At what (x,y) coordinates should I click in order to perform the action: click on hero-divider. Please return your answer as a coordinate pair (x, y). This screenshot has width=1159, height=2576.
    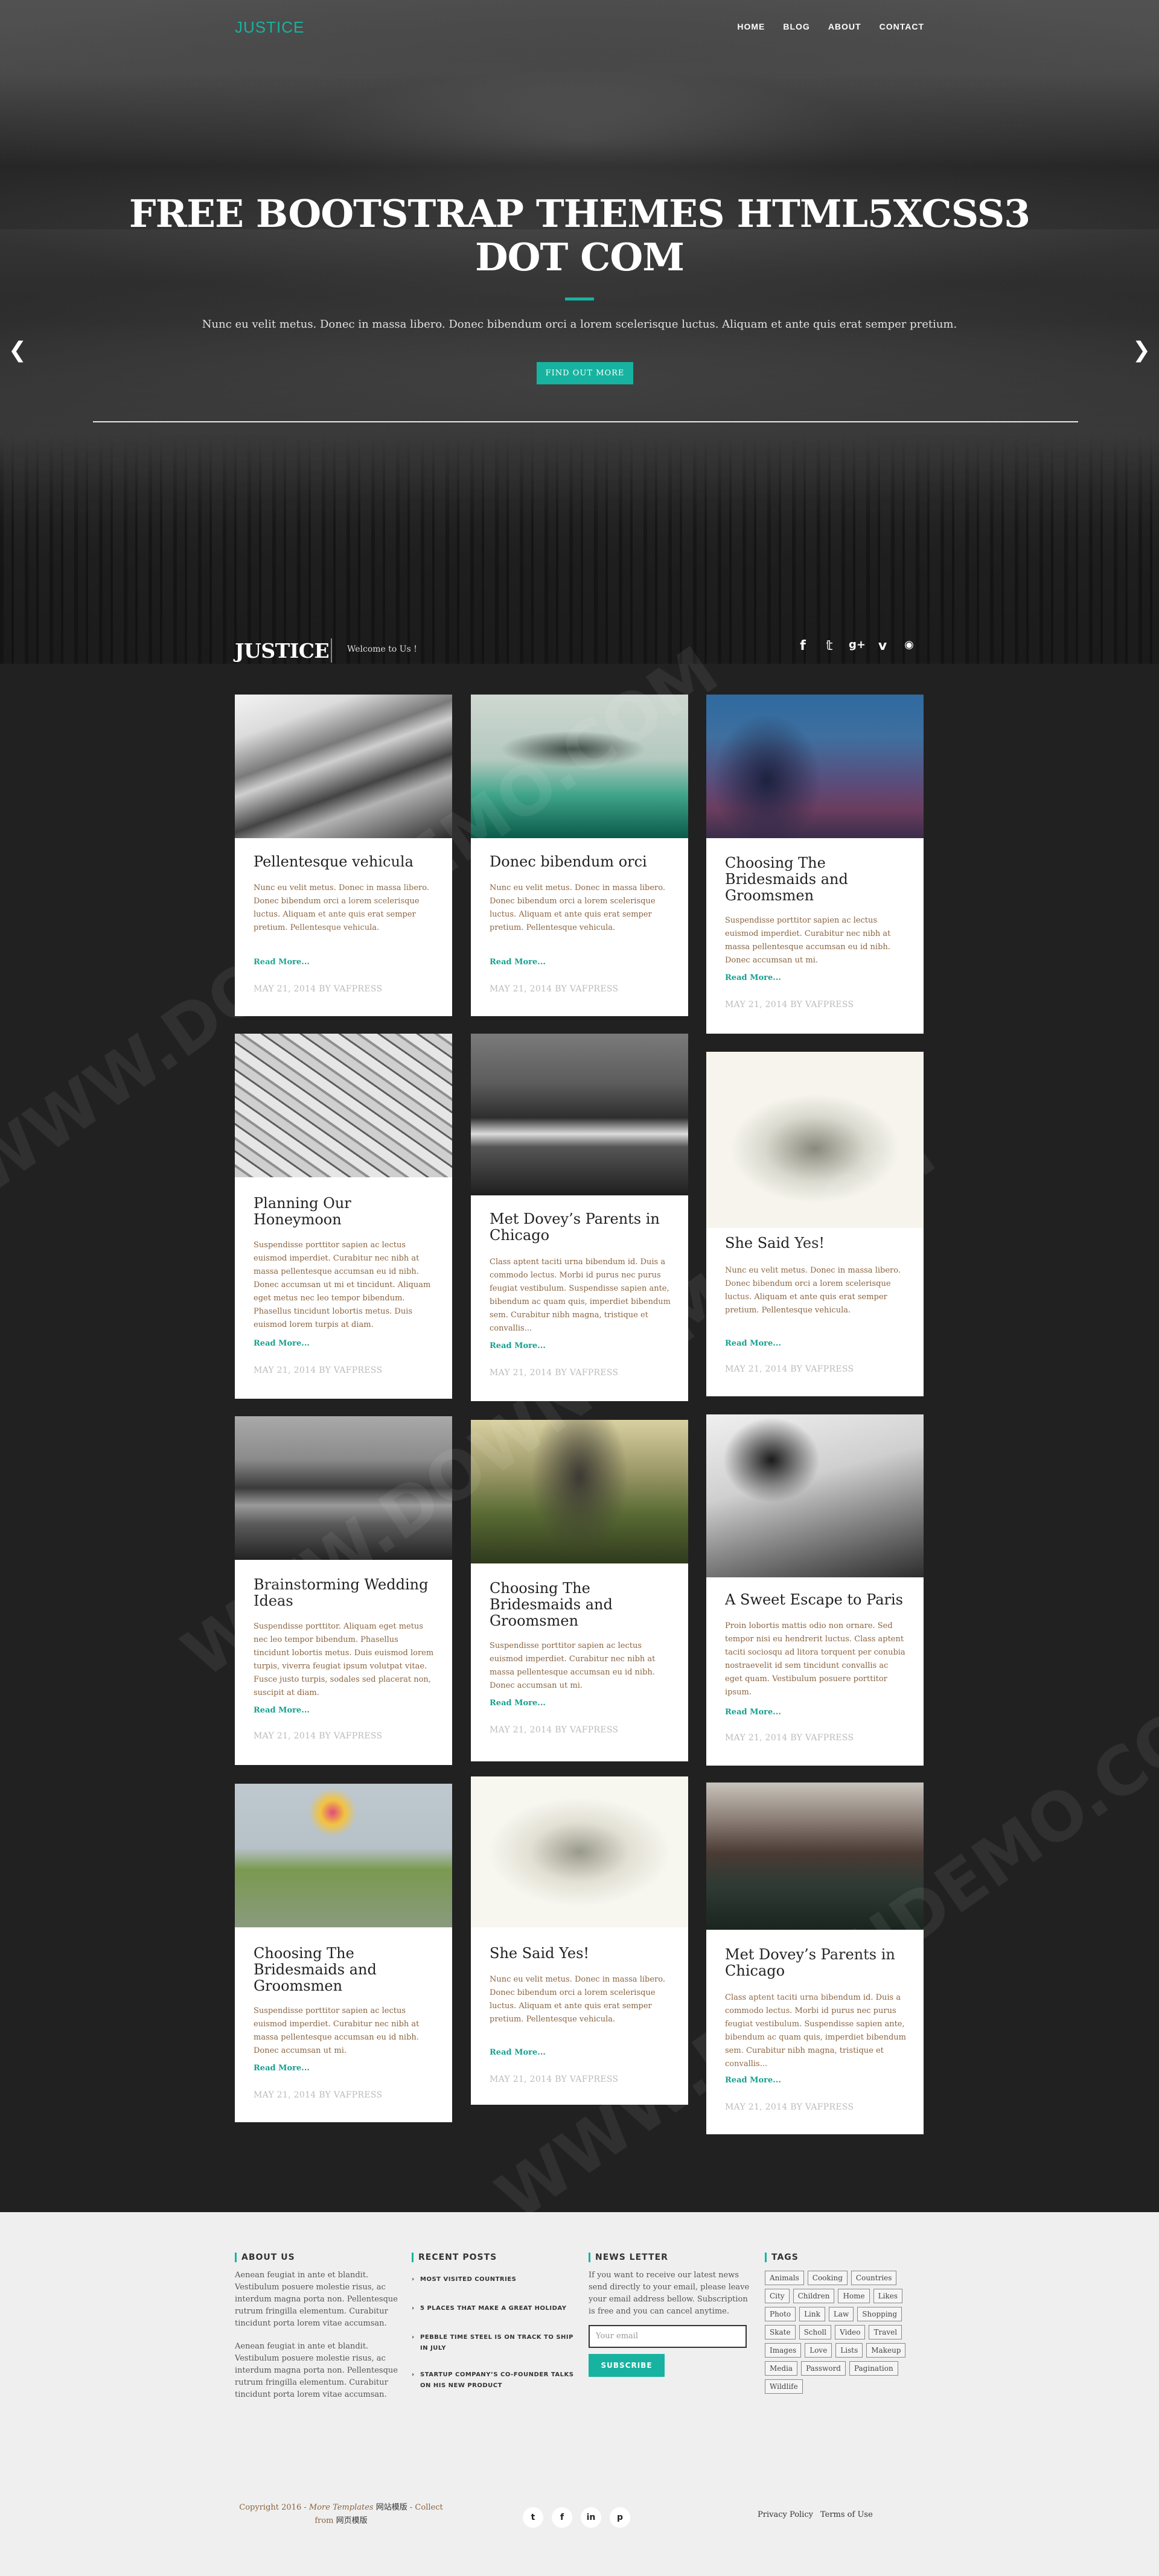
    Looking at the image, I should click on (585, 421).